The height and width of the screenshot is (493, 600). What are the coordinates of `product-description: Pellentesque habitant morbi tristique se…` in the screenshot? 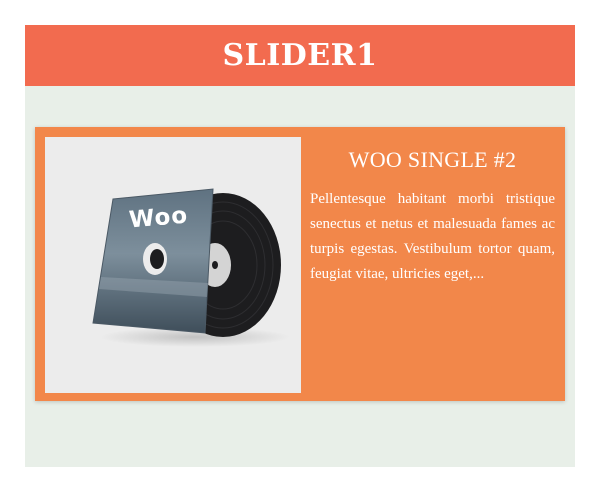 It's located at (432, 236).